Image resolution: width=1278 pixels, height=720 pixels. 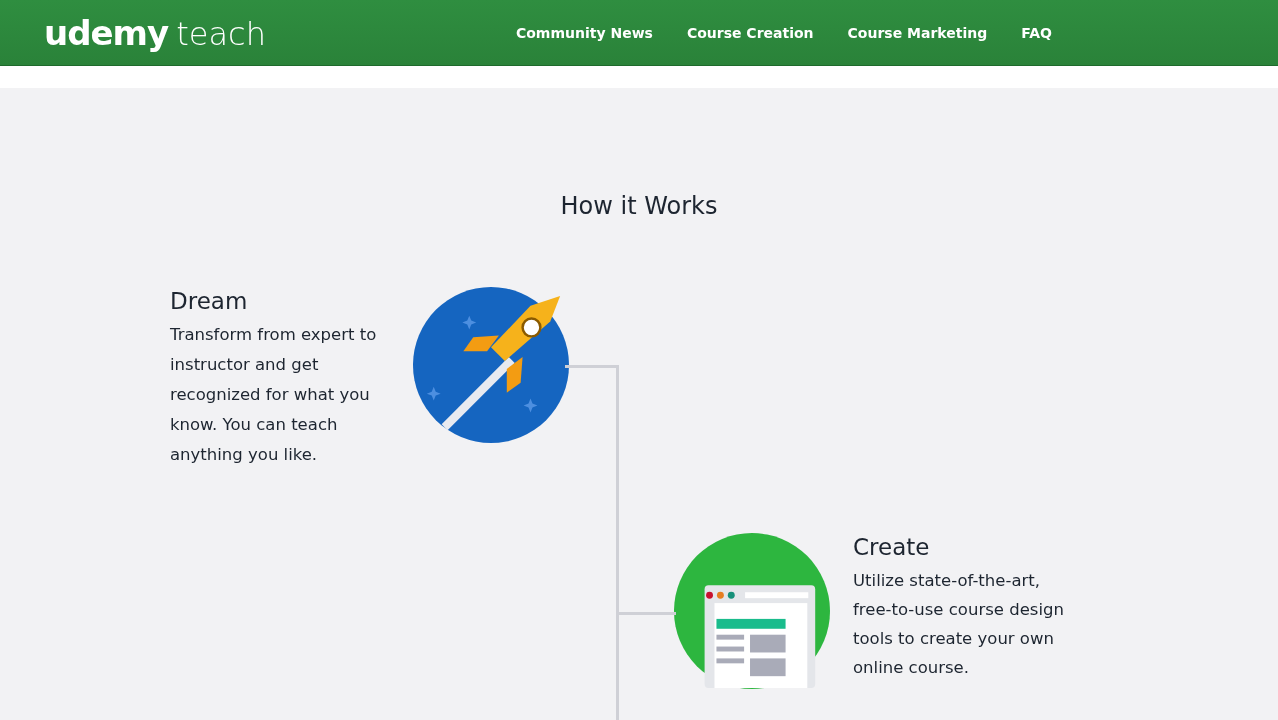 What do you see at coordinates (584, 32) in the screenshot?
I see `nav-link: Community News` at bounding box center [584, 32].